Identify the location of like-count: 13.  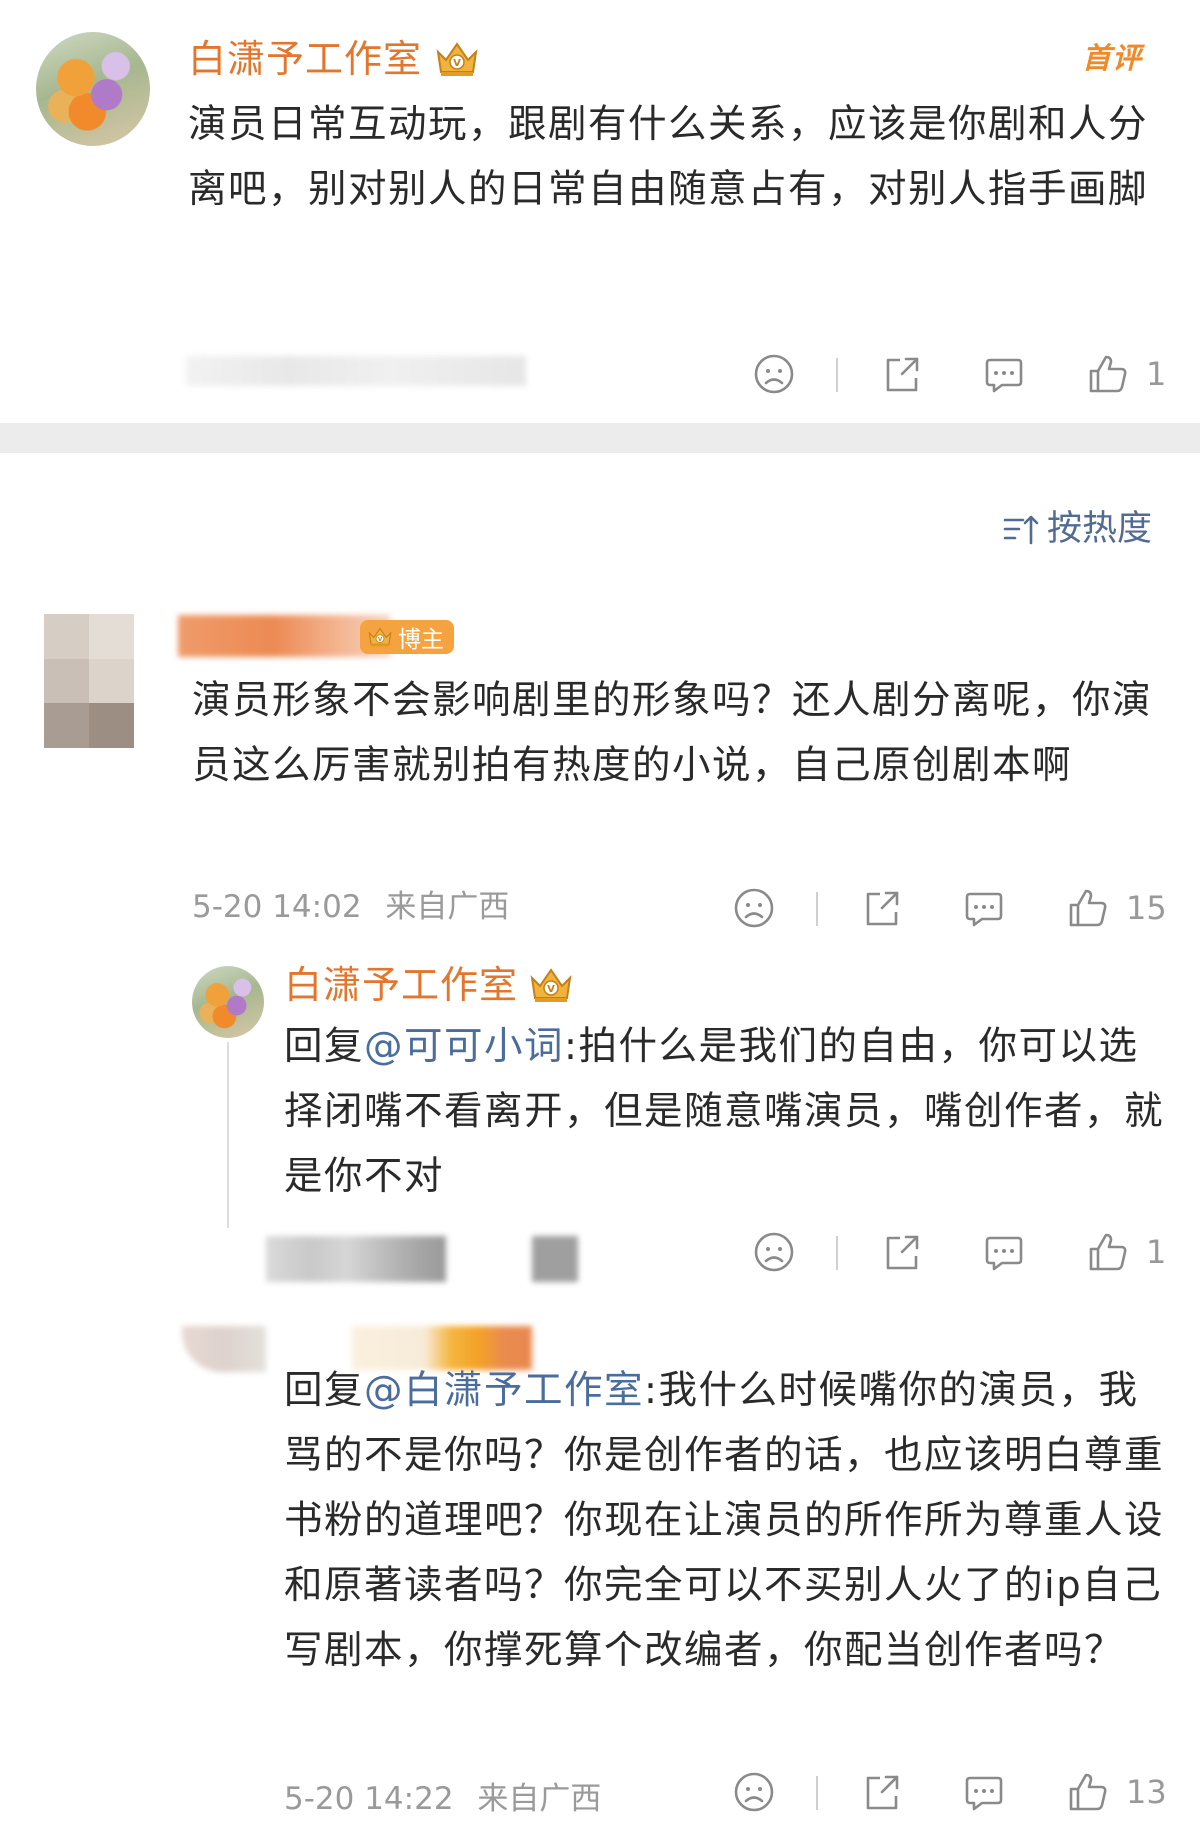
(1146, 1792).